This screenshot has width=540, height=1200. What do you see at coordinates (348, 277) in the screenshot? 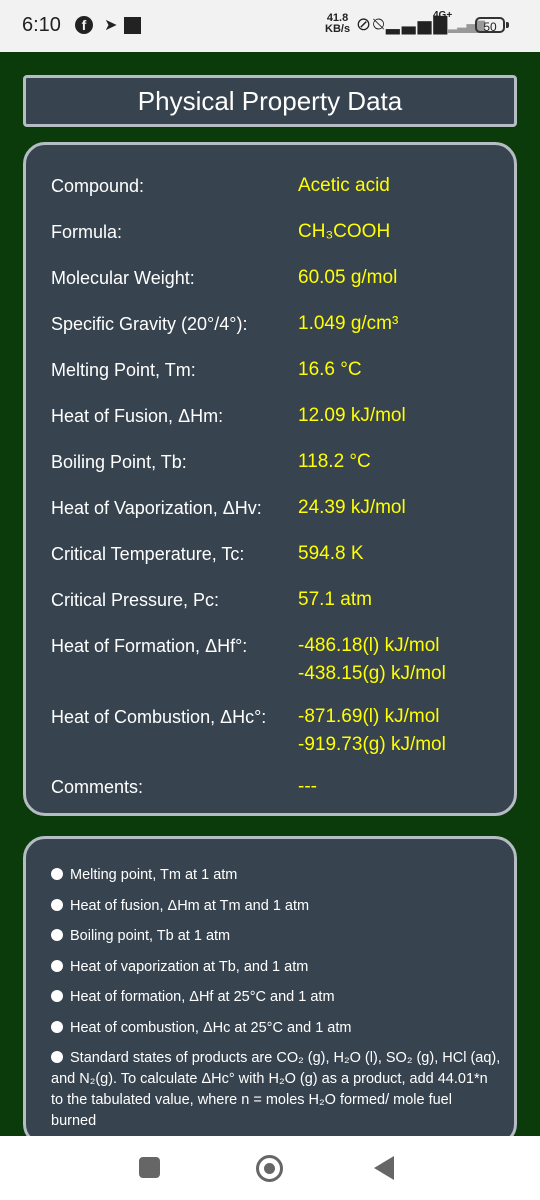
I see `property-value: 60.05 g/mol` at bounding box center [348, 277].